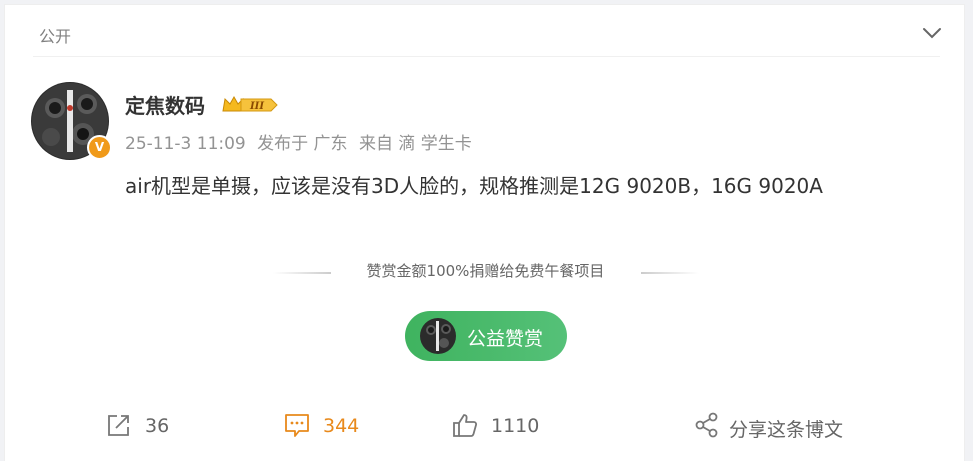 The width and height of the screenshot is (973, 461). I want to click on membership-crown-badge: III, so click(251, 105).